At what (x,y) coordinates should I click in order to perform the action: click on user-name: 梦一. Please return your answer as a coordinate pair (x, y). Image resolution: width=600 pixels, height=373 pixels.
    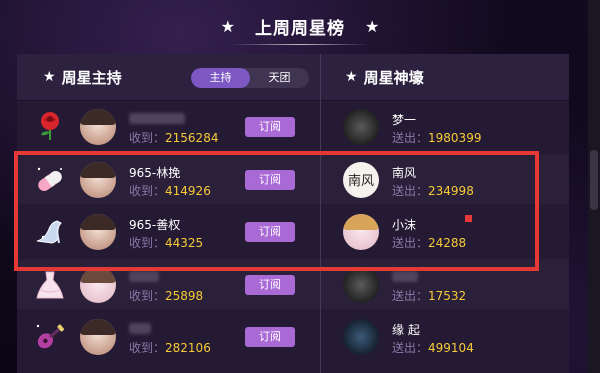
    Looking at the image, I should click on (404, 120).